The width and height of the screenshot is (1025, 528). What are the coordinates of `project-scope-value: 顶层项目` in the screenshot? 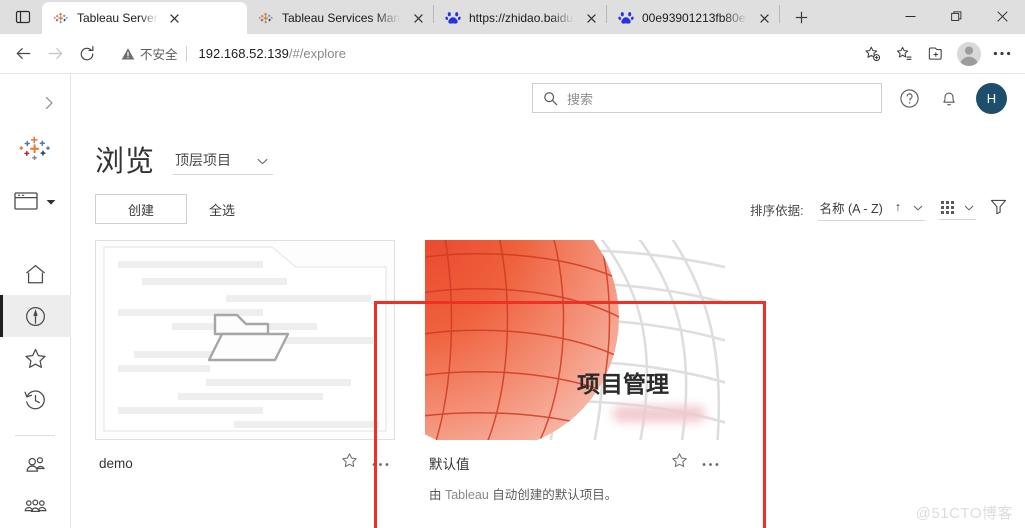 It's located at (203, 160).